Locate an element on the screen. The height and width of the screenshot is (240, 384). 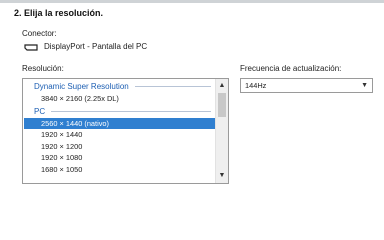
top-divider is located at coordinates (192, 1).